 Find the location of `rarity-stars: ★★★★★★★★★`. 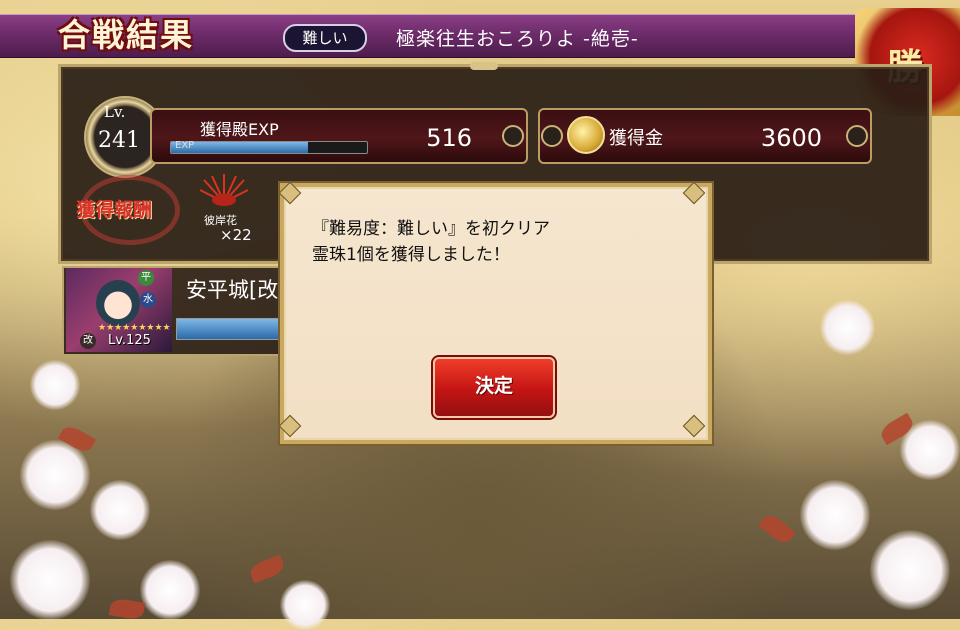

rarity-stars: ★★★★★★★★★ is located at coordinates (134, 328).